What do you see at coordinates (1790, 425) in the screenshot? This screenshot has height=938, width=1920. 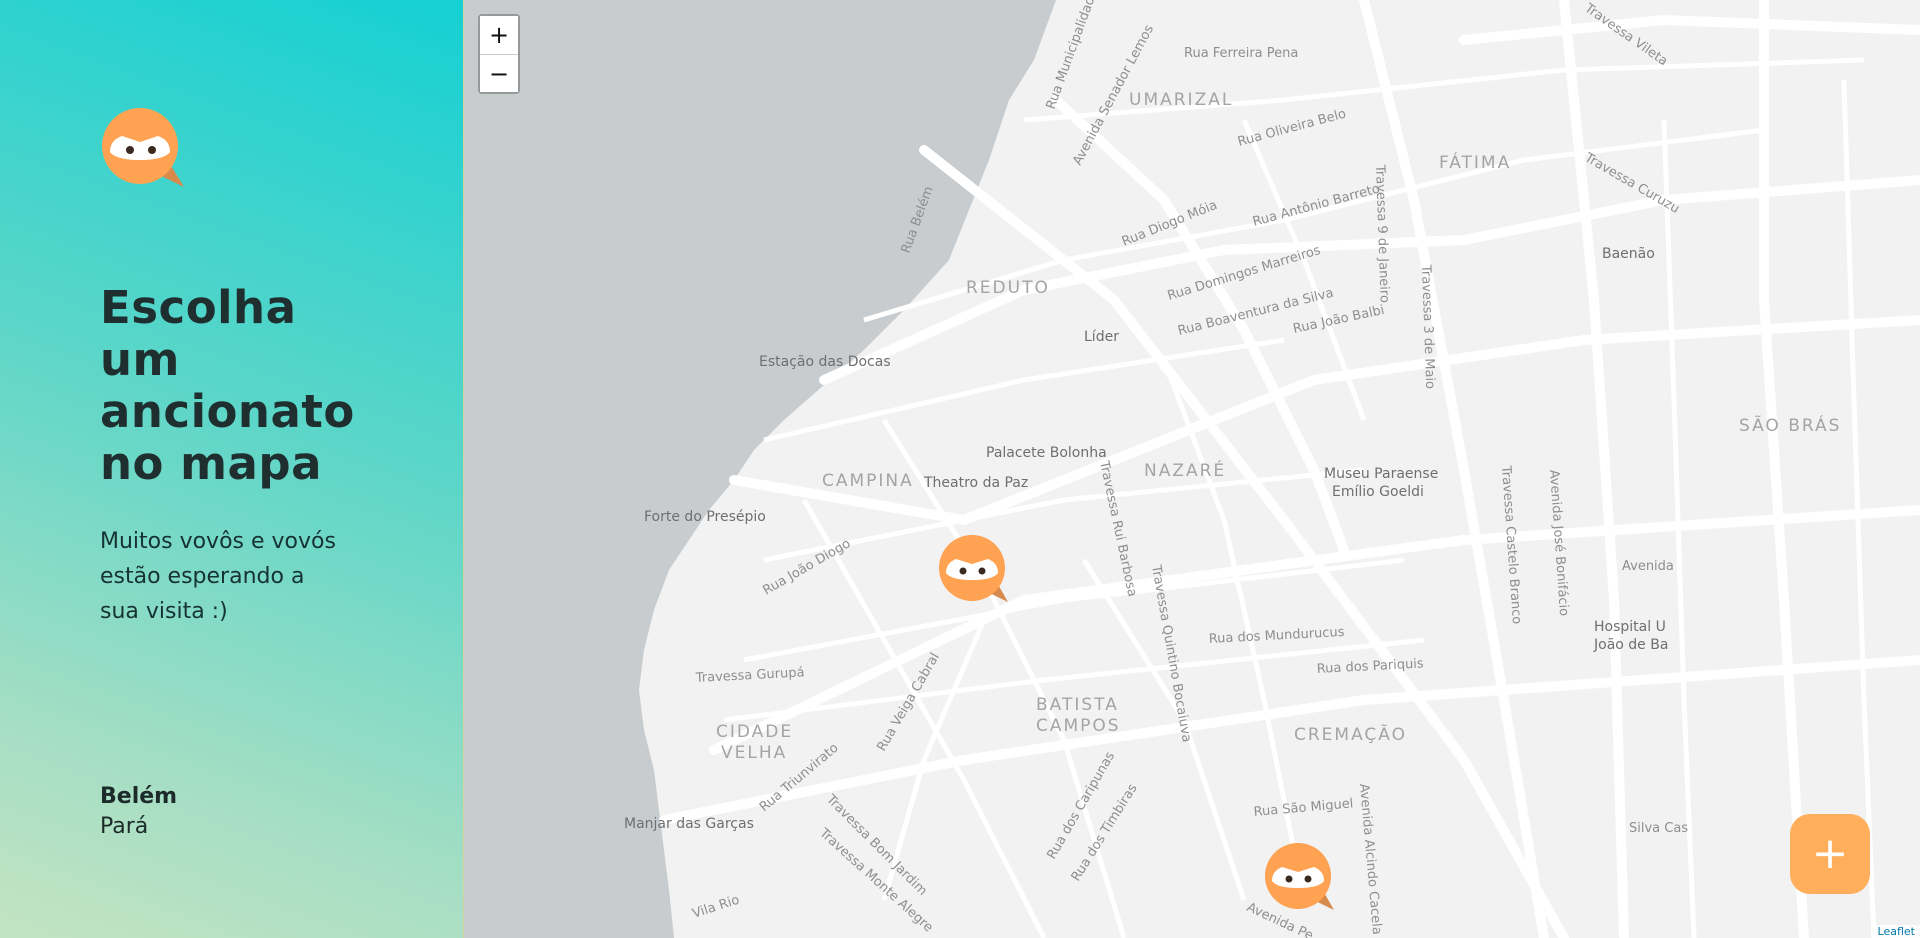 I see `svg-text: SÃO BRÁS` at bounding box center [1790, 425].